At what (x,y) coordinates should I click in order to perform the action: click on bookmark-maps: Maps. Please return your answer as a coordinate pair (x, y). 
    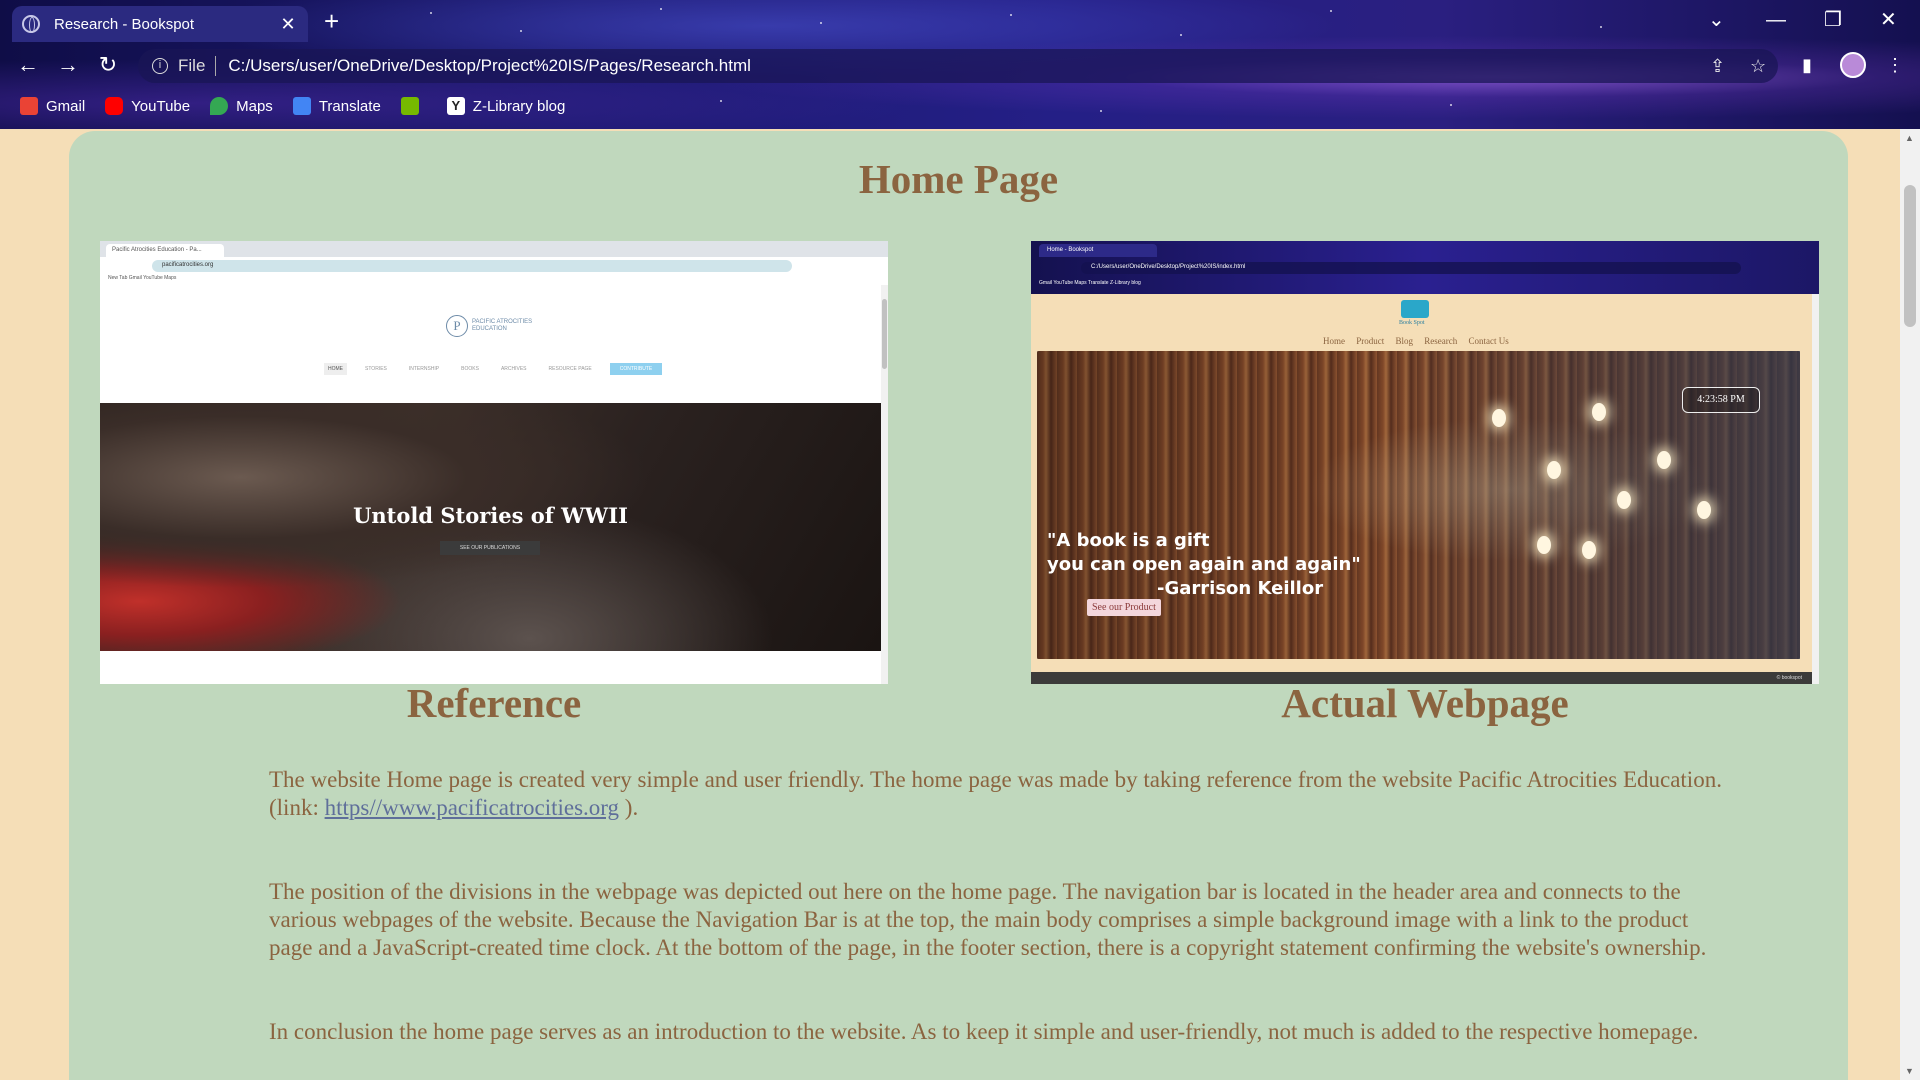
    Looking at the image, I should click on (241, 106).